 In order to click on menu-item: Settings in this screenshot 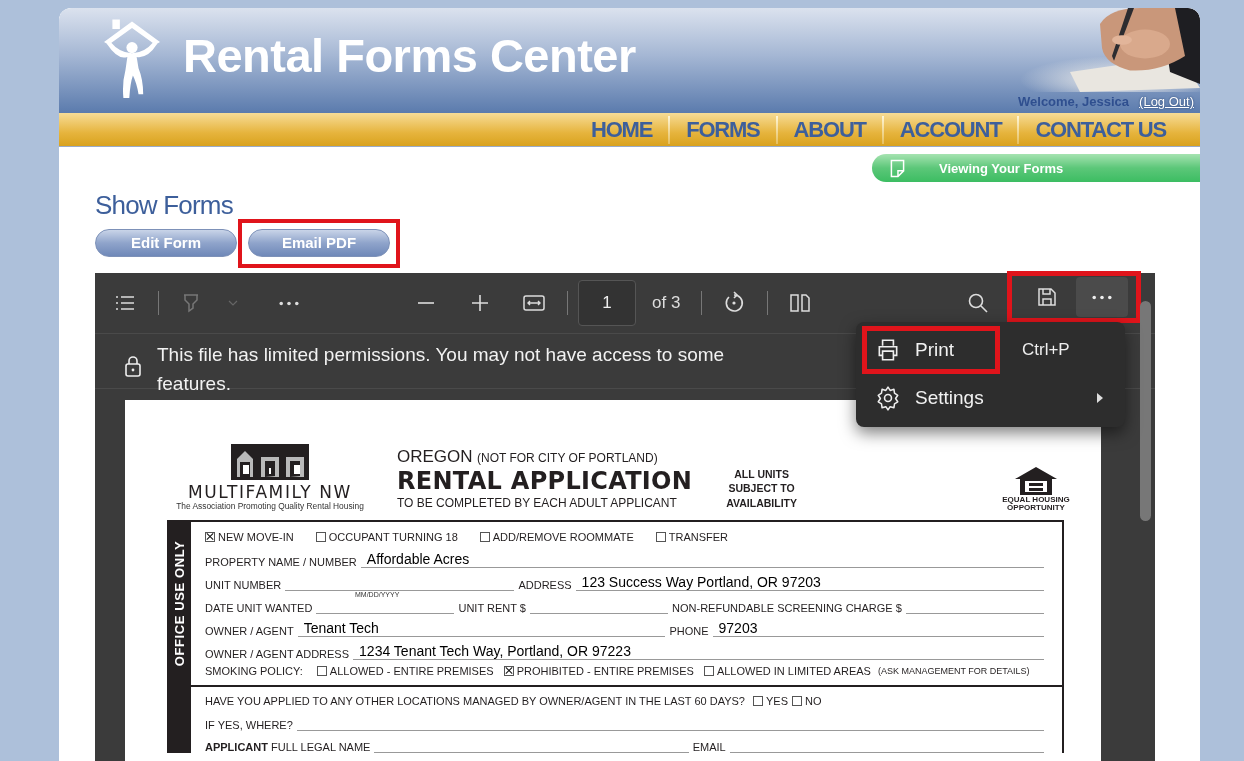, I will do `click(949, 398)`.